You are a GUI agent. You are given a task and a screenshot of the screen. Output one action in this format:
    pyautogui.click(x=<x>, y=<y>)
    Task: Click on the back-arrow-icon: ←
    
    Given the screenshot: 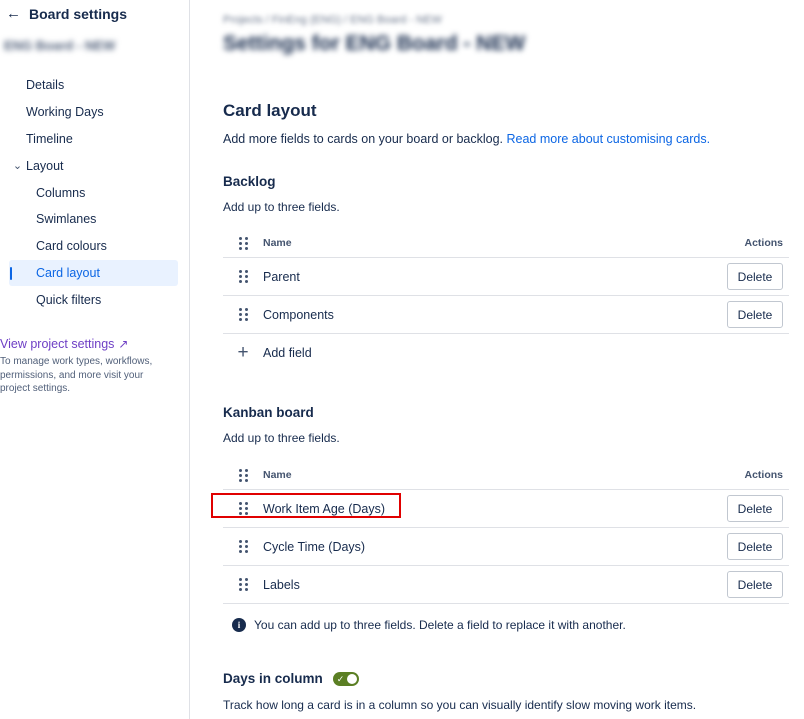 What is the action you would take?
    pyautogui.click(x=13, y=14)
    